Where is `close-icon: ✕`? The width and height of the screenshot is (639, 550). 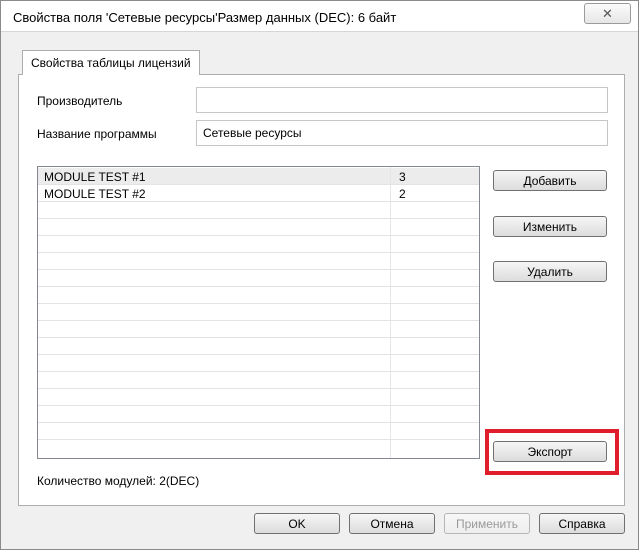 close-icon: ✕ is located at coordinates (607, 13).